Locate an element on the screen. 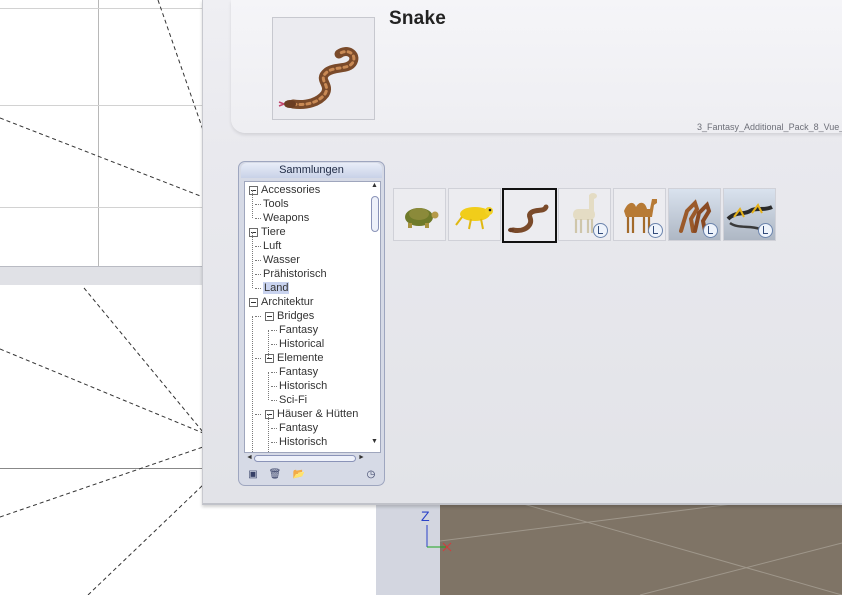 Image resolution: width=842 pixels, height=595 pixels. top-viewport is located at coordinates (101, 133).